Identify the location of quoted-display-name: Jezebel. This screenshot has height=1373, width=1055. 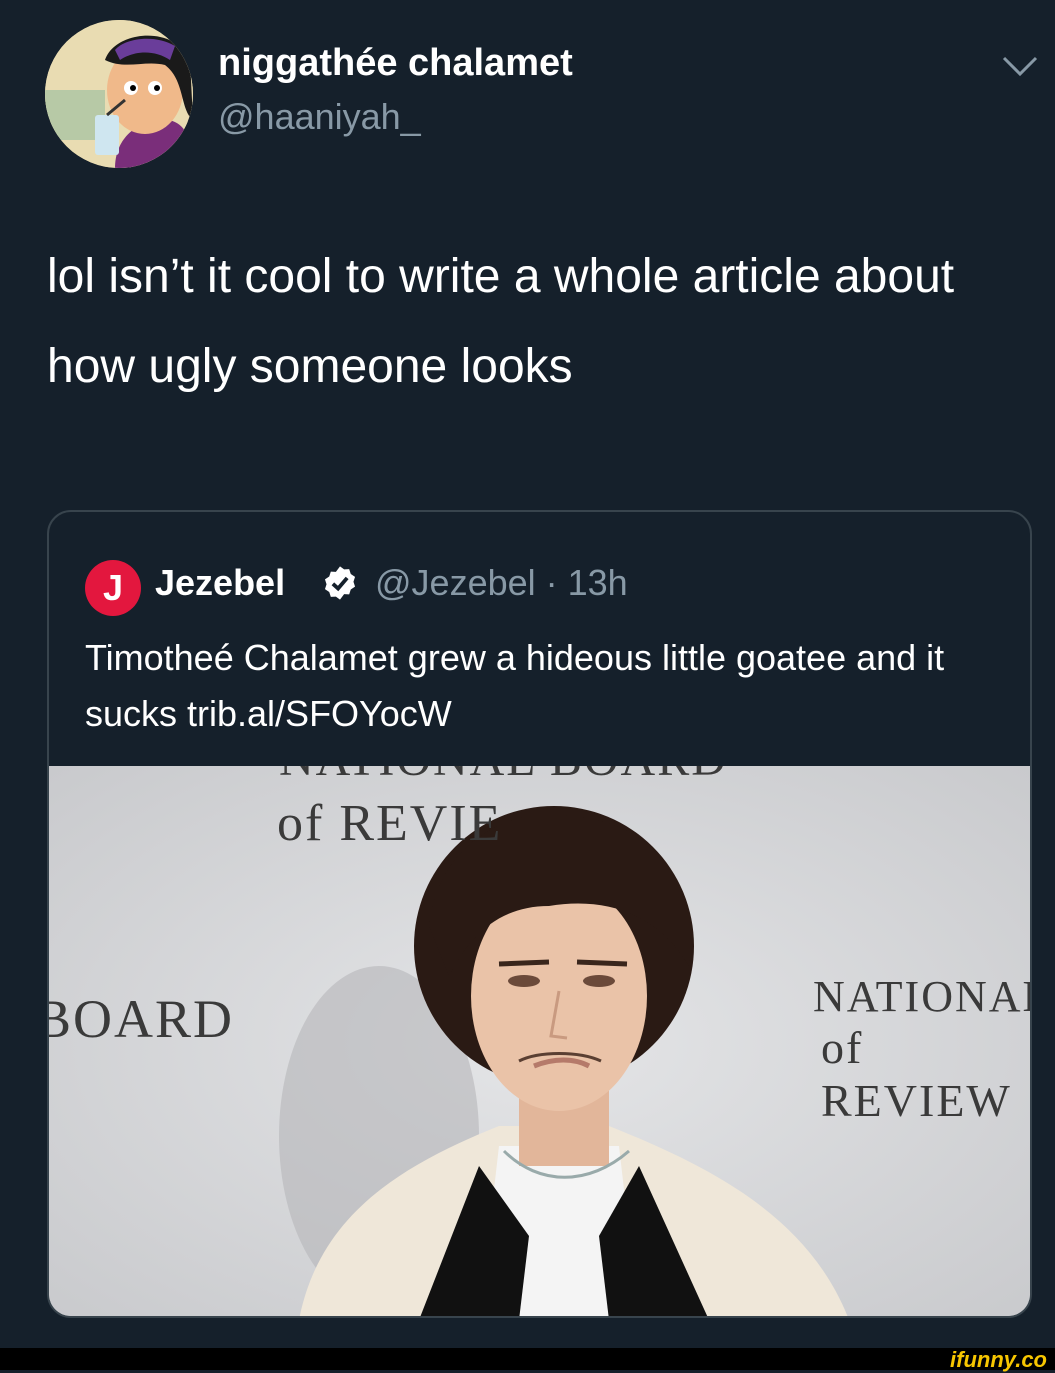
(220, 583).